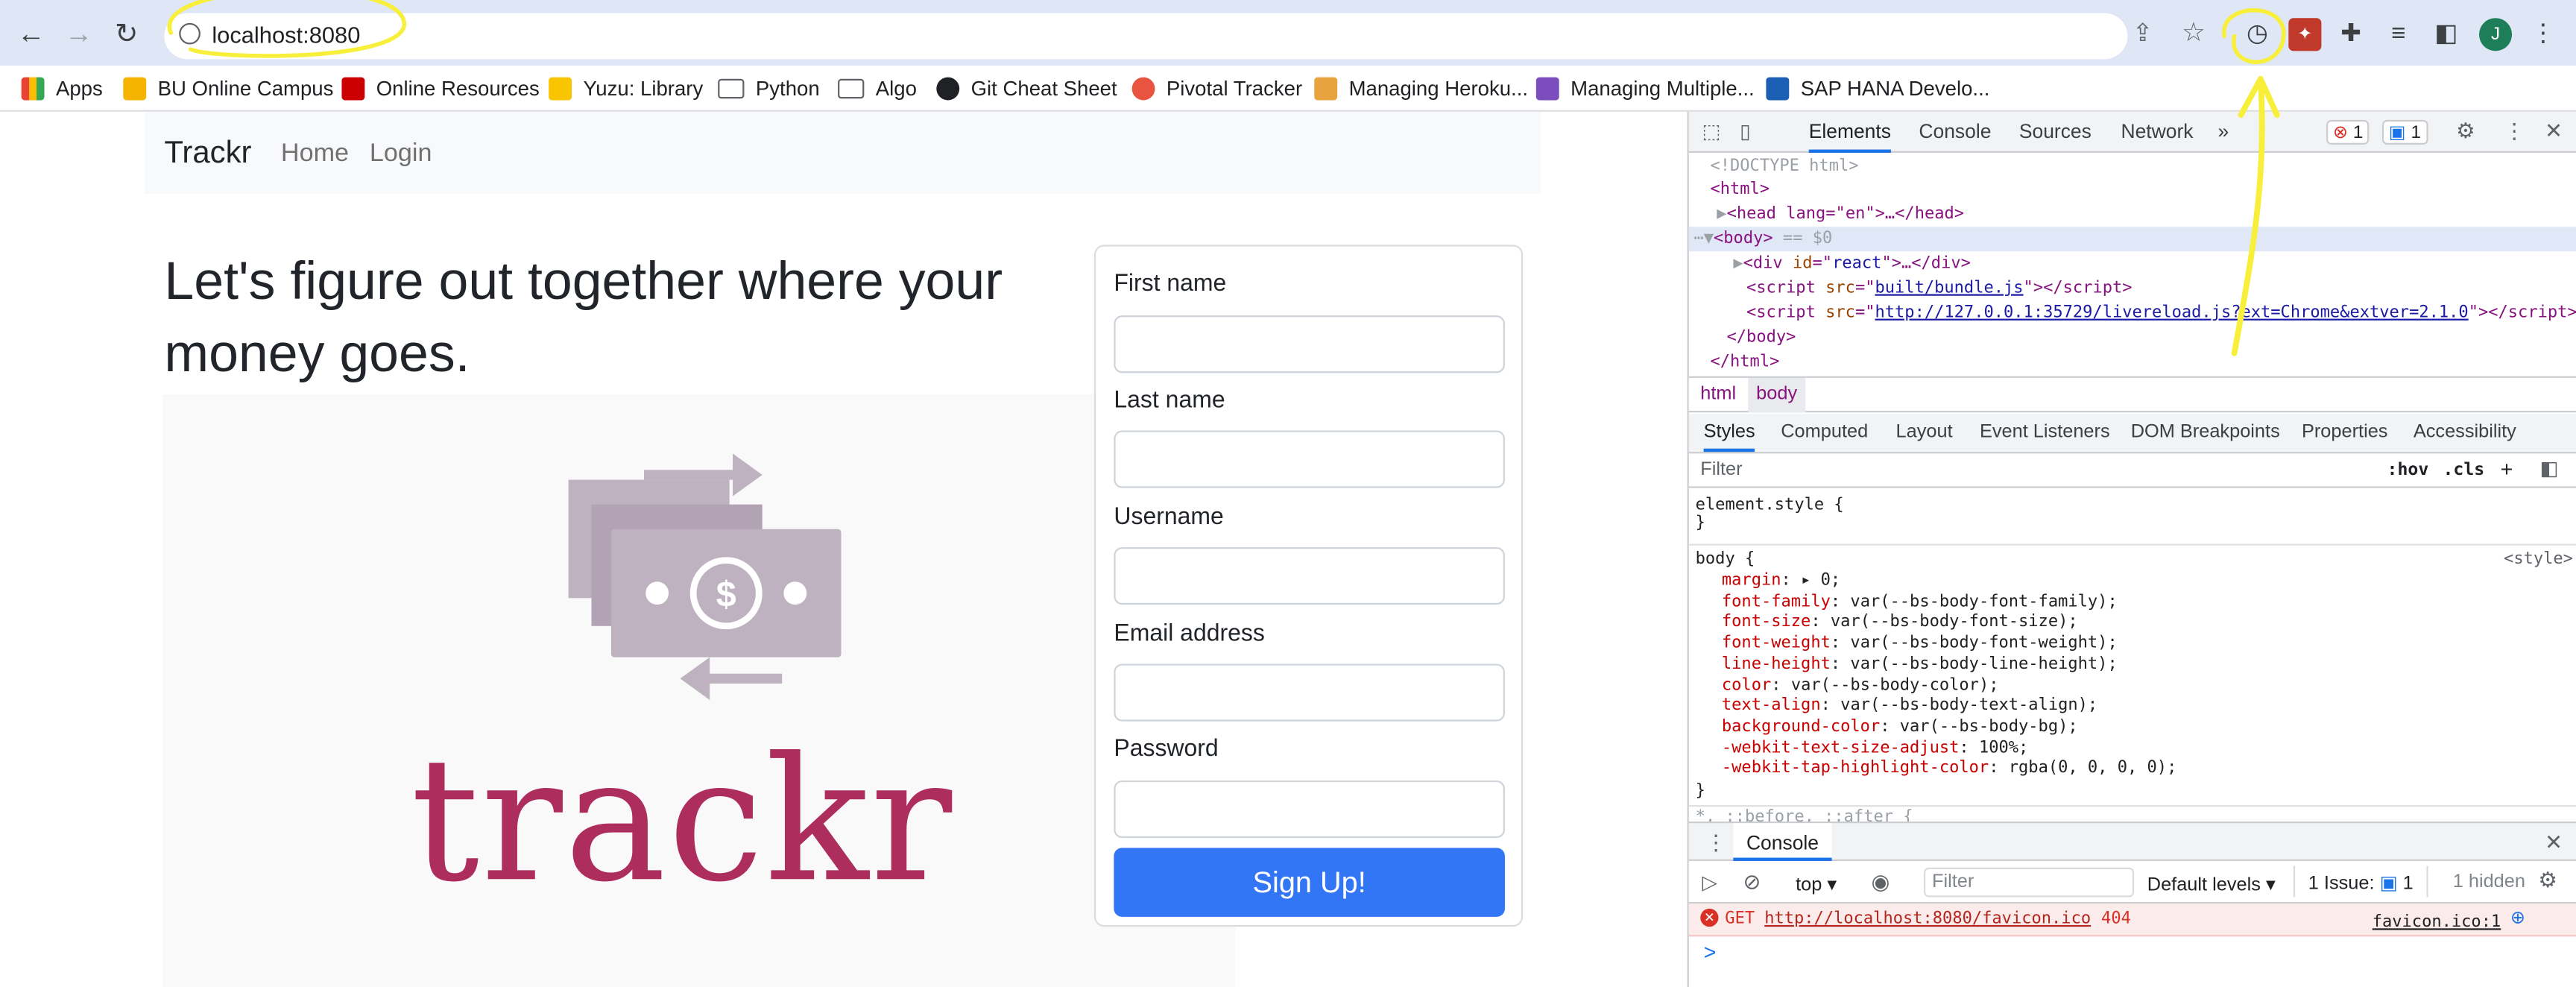 The width and height of the screenshot is (2576, 987). I want to click on bookmark-bu-online-campus: BU Online Campus, so click(228, 88).